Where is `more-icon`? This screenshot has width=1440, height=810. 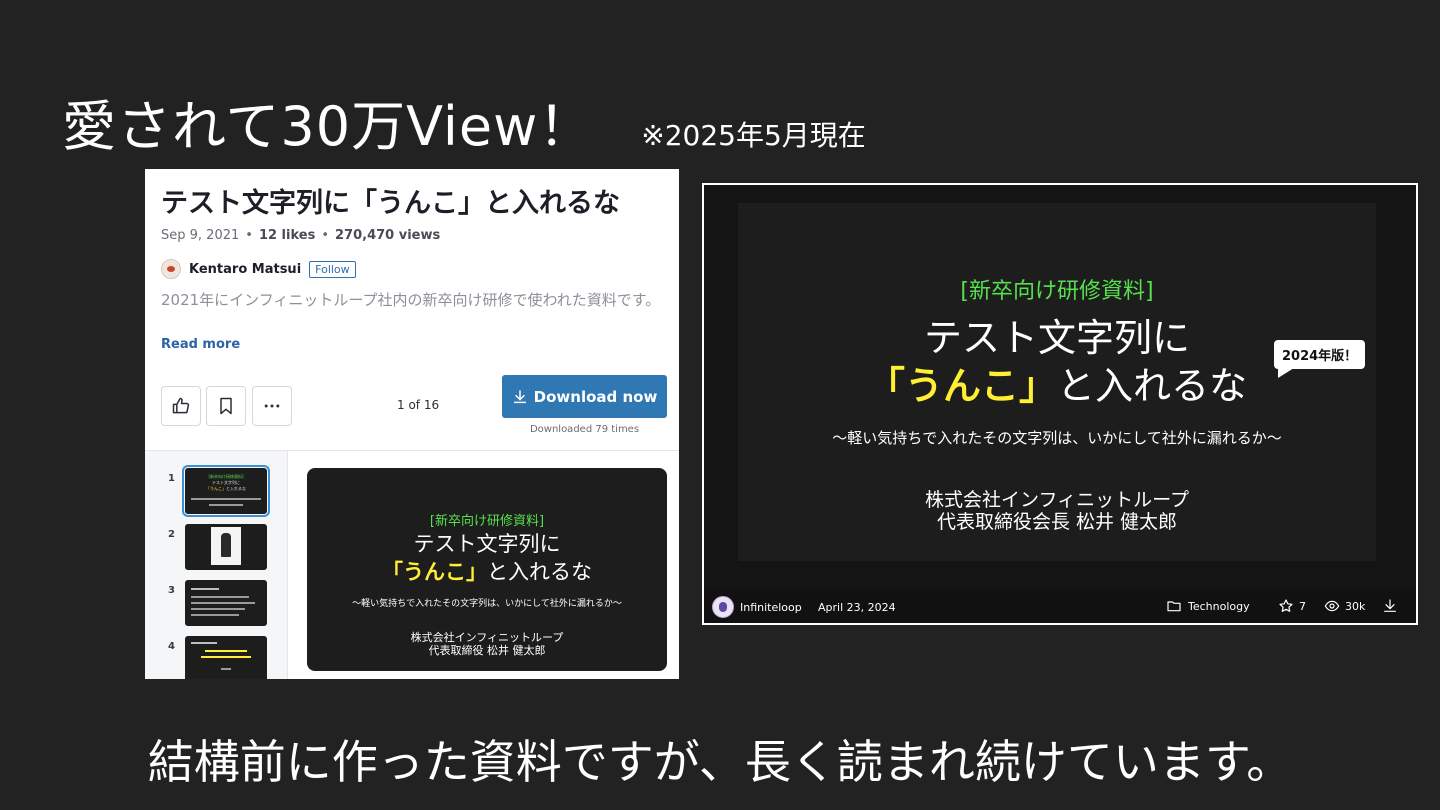
more-icon is located at coordinates (272, 406).